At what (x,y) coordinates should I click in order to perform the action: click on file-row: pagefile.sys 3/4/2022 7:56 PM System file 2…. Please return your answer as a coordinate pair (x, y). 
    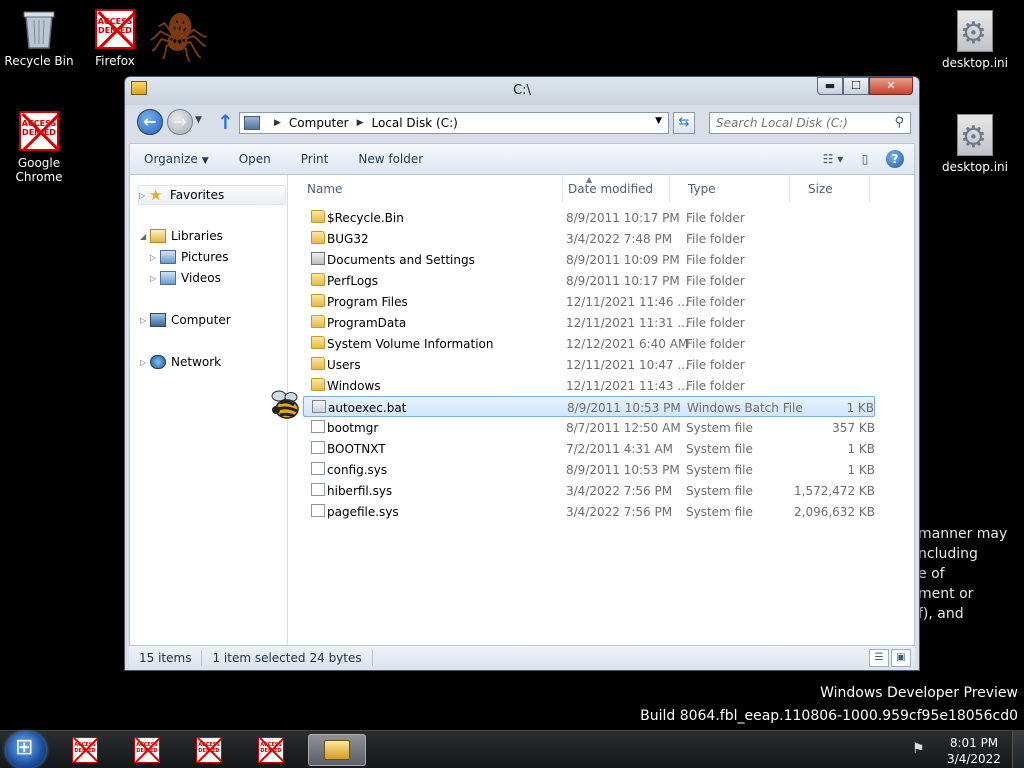
    Looking at the image, I should click on (589, 511).